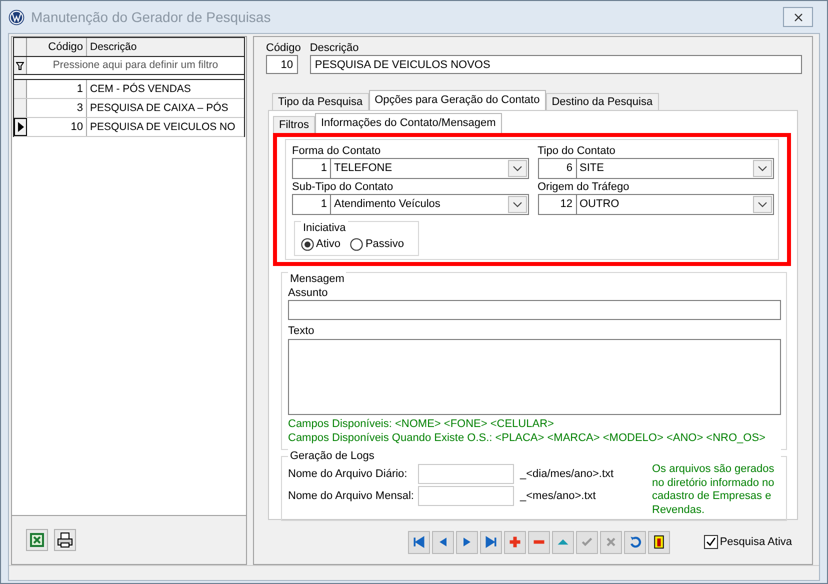  I want to click on tab: Filtros, so click(294, 124).